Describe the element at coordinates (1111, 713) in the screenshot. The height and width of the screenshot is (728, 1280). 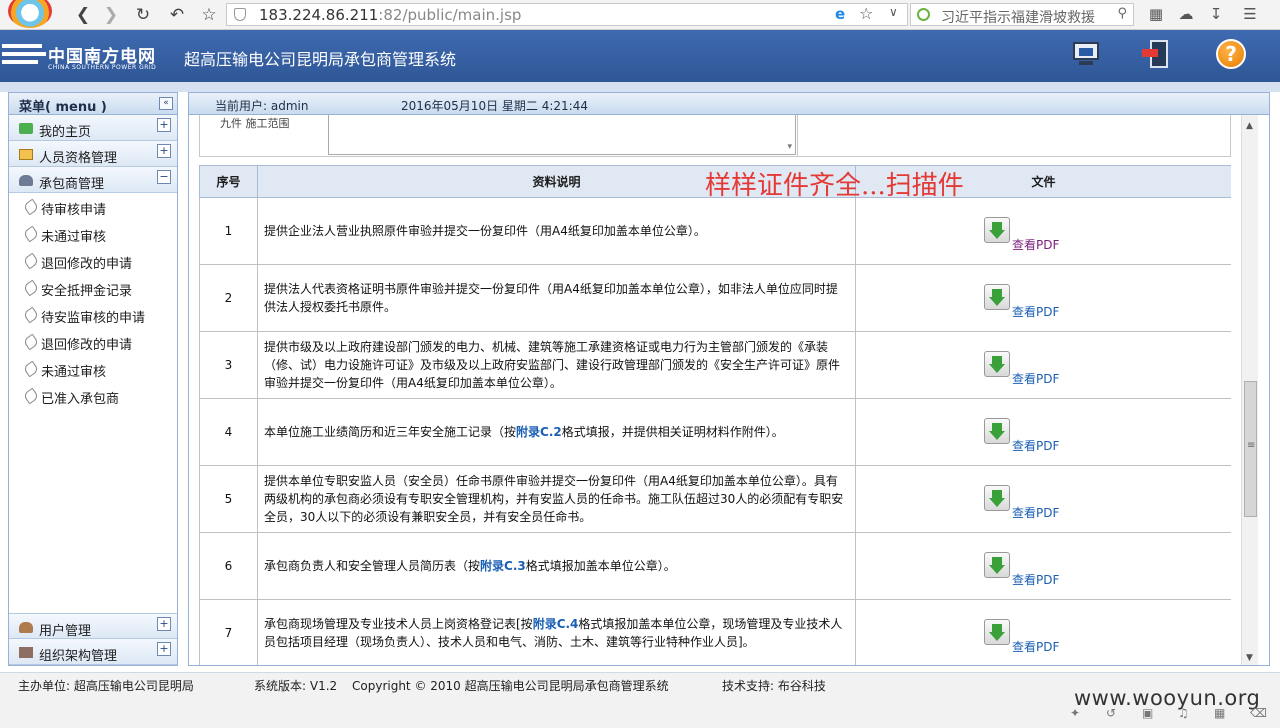
I see `refresh-icon: ↺` at that location.